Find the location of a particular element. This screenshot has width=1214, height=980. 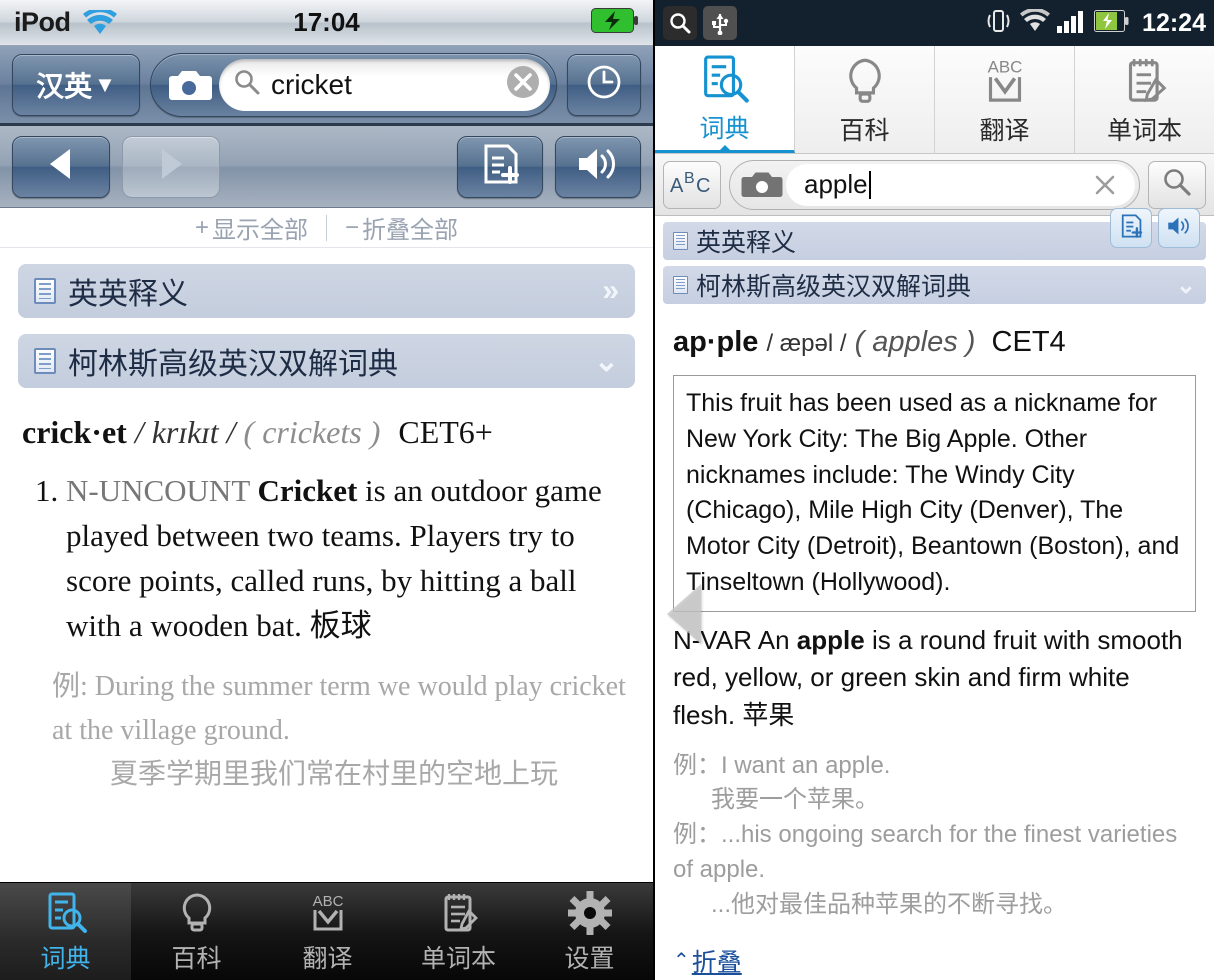

headword-line: ap·ple / æpəl / ( apples ) CET4 is located at coordinates (934, 331).